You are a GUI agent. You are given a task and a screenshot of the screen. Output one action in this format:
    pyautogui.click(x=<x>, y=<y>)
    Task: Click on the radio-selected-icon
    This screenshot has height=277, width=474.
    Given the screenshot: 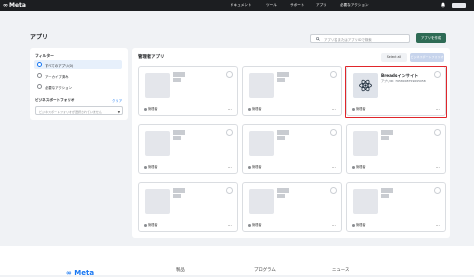 What is the action you would take?
    pyautogui.click(x=39, y=64)
    